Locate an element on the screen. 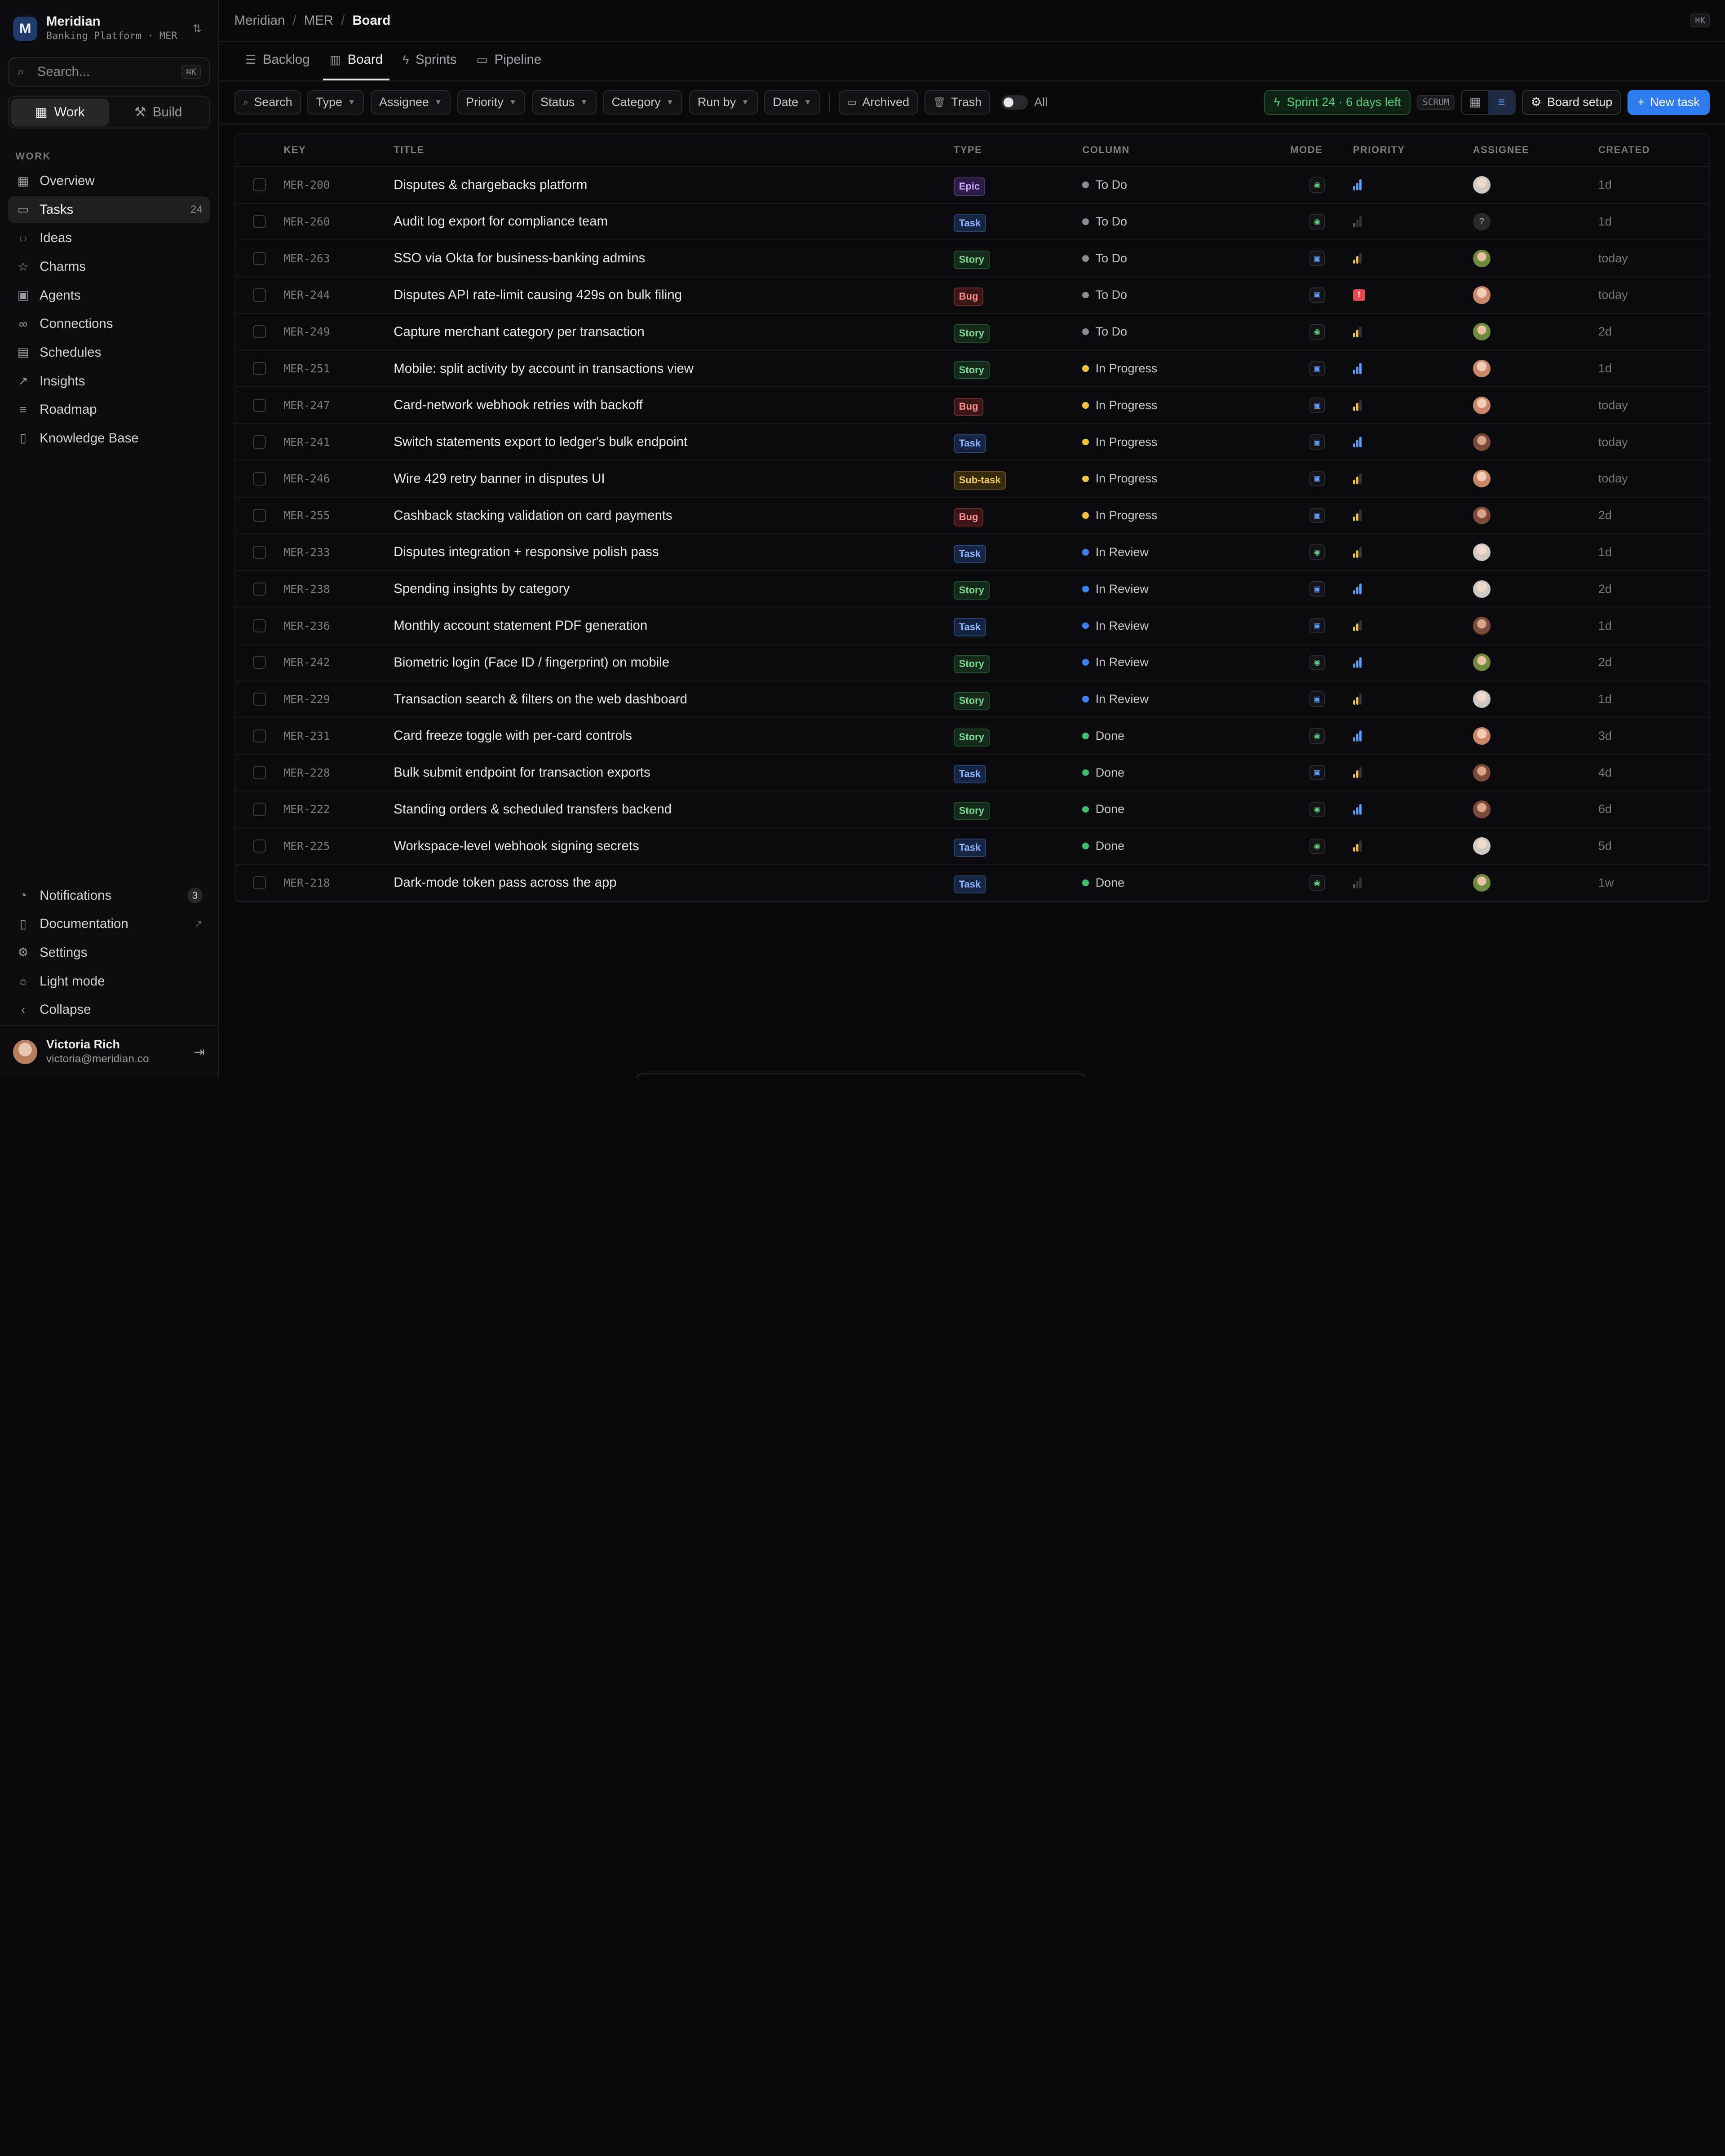  sidebar-item-notifications: ◔ Notifications 3 is located at coordinates (109, 896).